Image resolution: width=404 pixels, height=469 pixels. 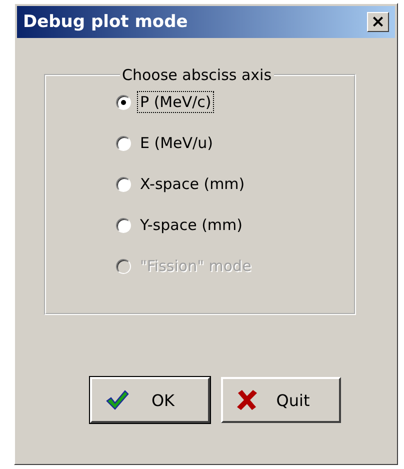 What do you see at coordinates (192, 184) in the screenshot?
I see `radio-label: X-space (mm)` at bounding box center [192, 184].